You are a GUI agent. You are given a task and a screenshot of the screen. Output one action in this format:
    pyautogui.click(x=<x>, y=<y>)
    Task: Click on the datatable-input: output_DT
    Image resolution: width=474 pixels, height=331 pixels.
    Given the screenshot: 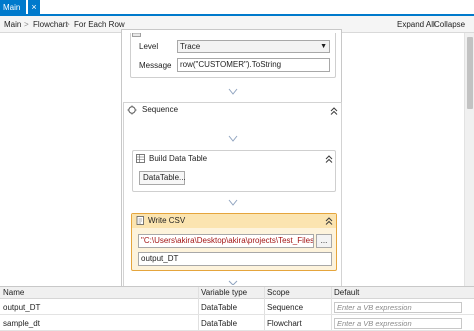 What is the action you would take?
    pyautogui.click(x=235, y=259)
    